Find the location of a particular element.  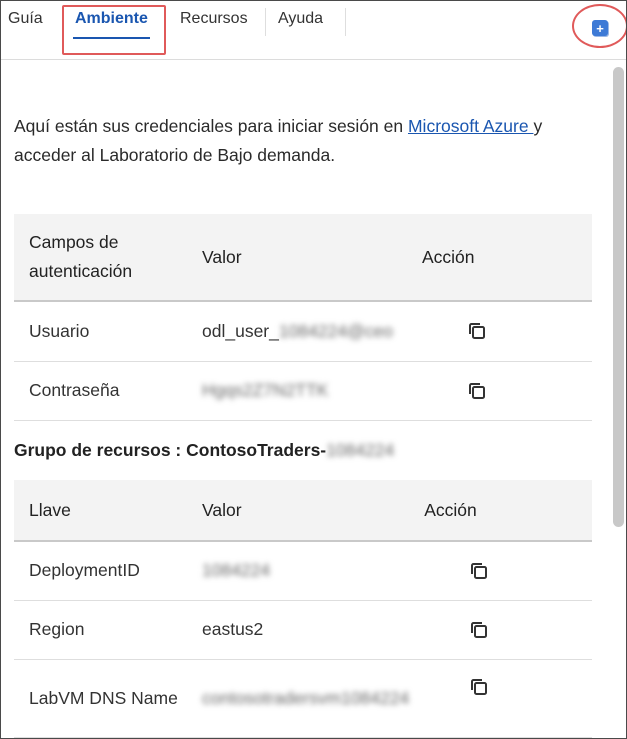

azure-link: Microsoft Azure is located at coordinates (470, 126).